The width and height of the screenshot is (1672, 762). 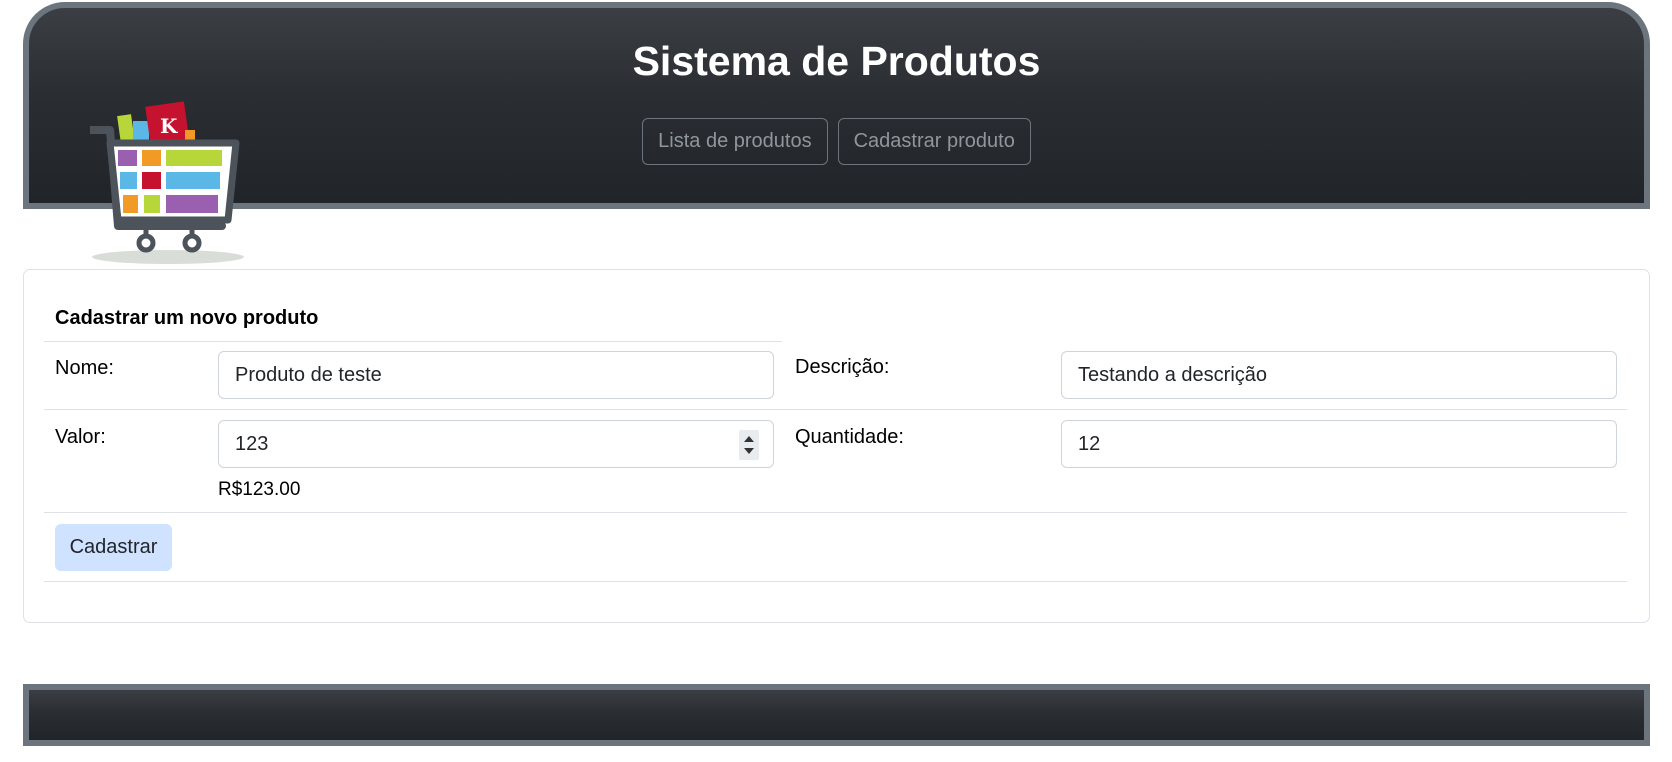 What do you see at coordinates (259, 489) in the screenshot?
I see `valor-formatted: R$123.00` at bounding box center [259, 489].